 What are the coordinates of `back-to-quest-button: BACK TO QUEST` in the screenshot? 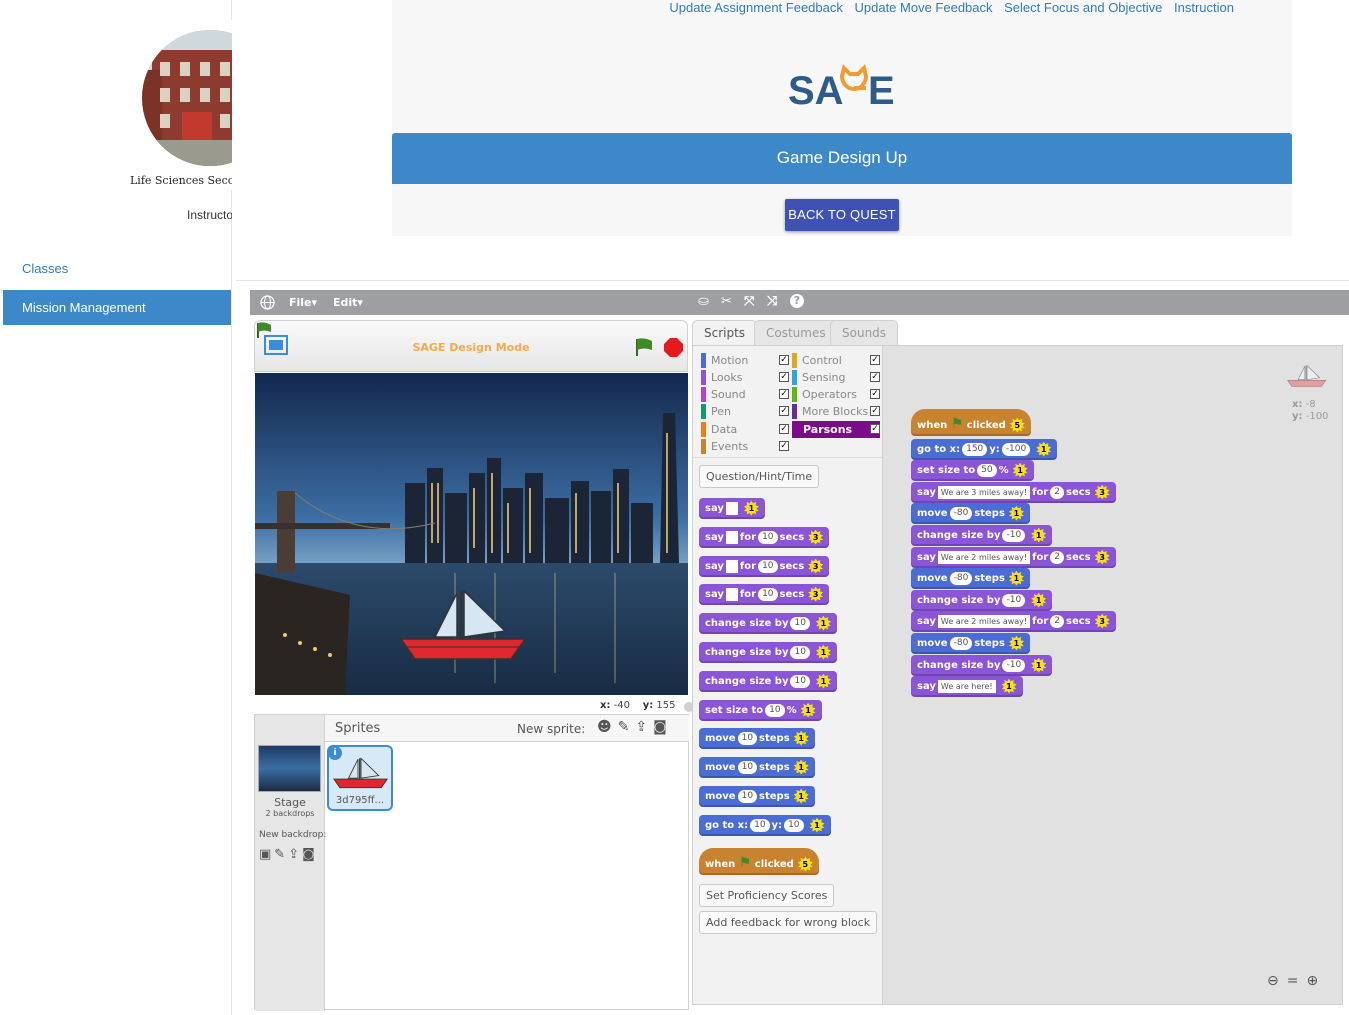 It's located at (842, 215).